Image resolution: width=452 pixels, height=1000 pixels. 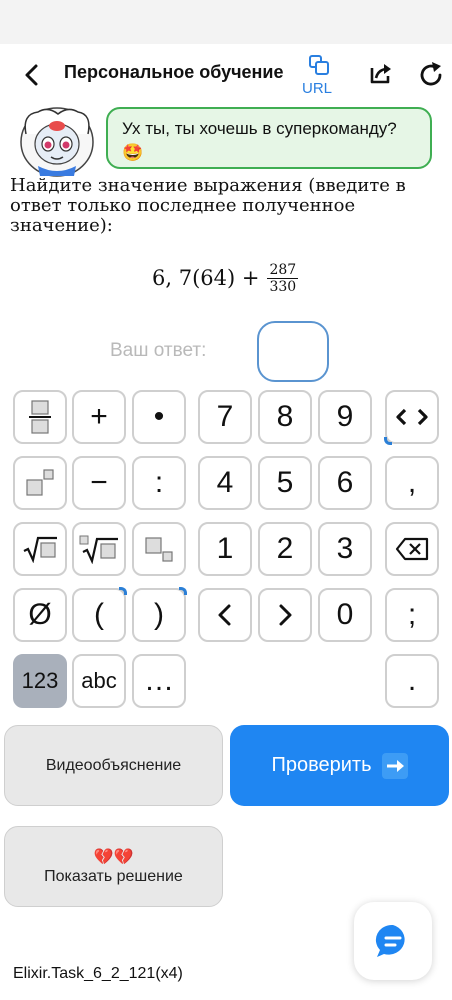 I want to click on key-close-paren: ), so click(x=159, y=614).